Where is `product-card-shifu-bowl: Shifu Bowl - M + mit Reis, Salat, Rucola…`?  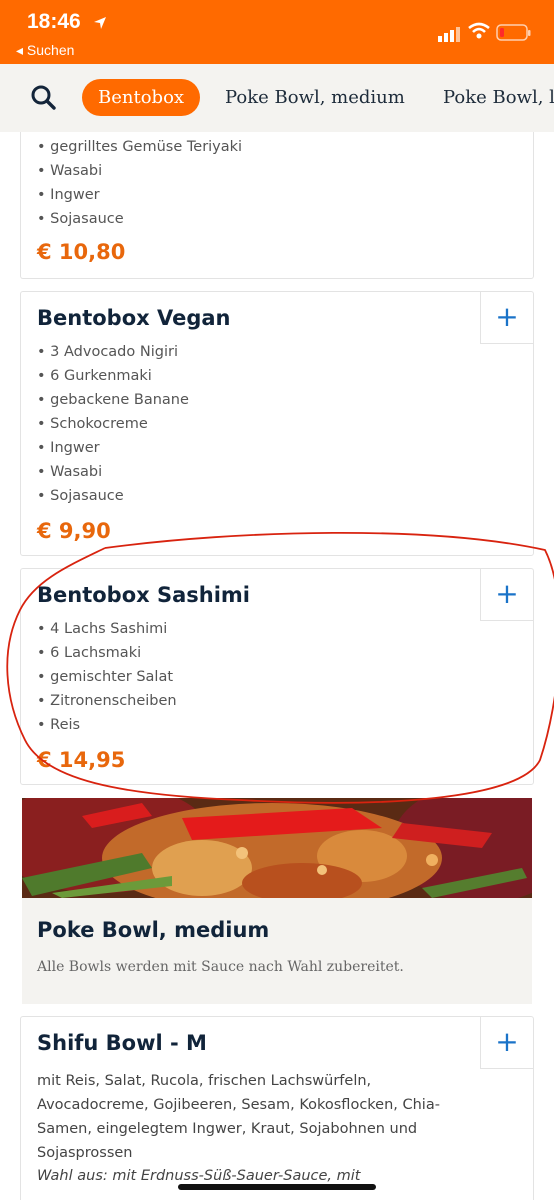
product-card-shifu-bowl: Shifu Bowl - M + mit Reis, Salat, Rucola… is located at coordinates (277, 1108).